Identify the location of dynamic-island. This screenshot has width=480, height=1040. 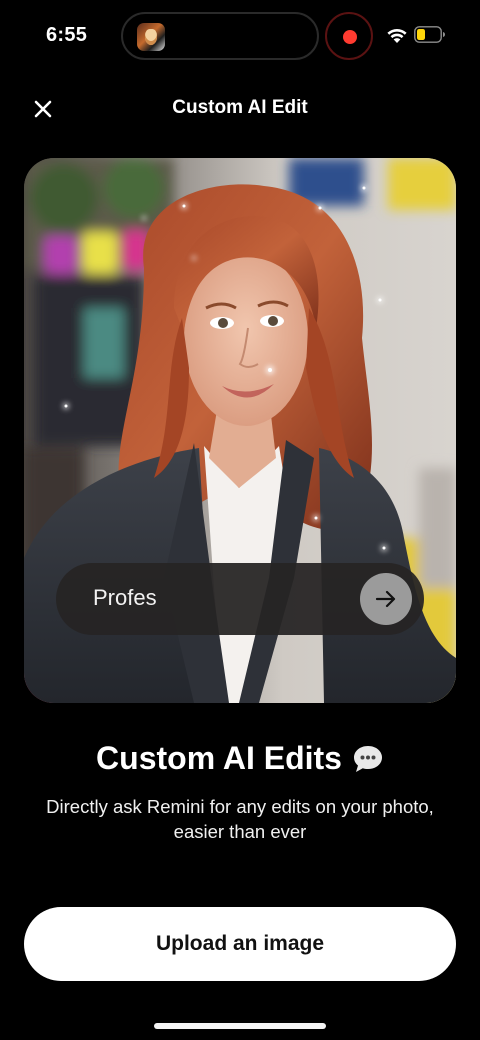
(220, 36).